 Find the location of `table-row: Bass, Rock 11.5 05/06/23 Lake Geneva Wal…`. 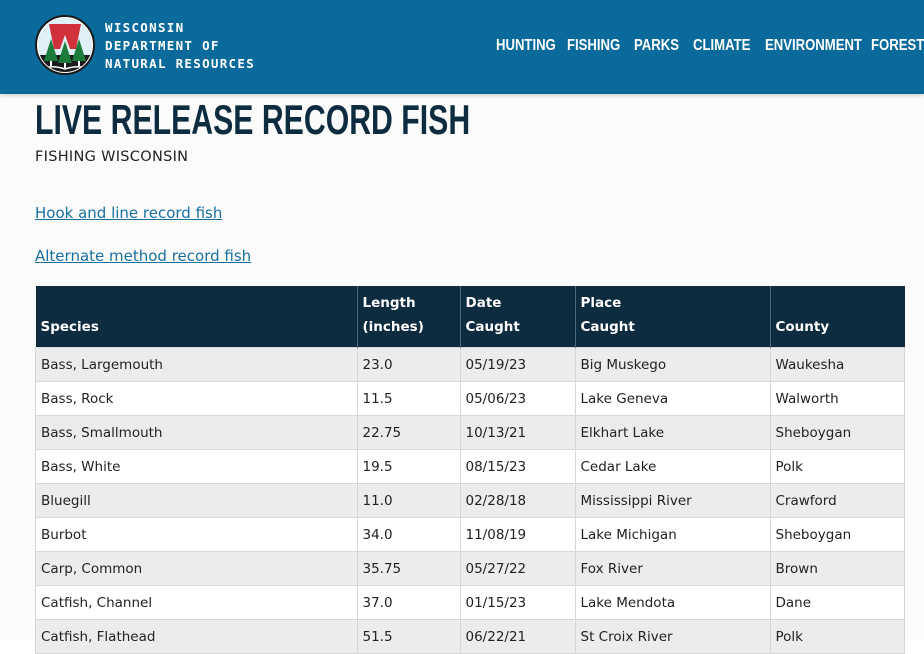

table-row: Bass, Rock 11.5 05/06/23 Lake Geneva Wal… is located at coordinates (470, 398).